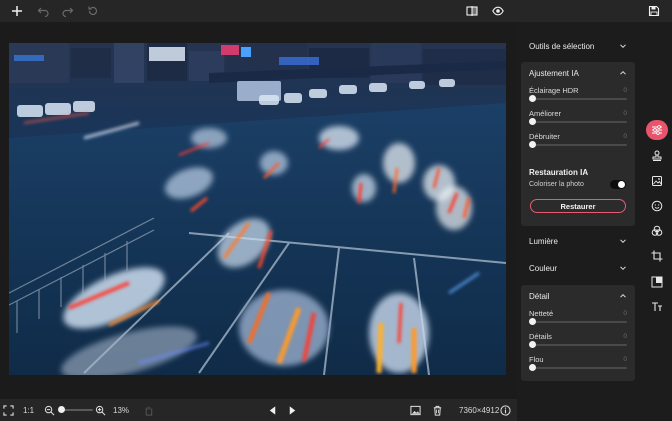 The width and height of the screenshot is (672, 421). I want to click on slider-blur: Flou 0, so click(578, 364).